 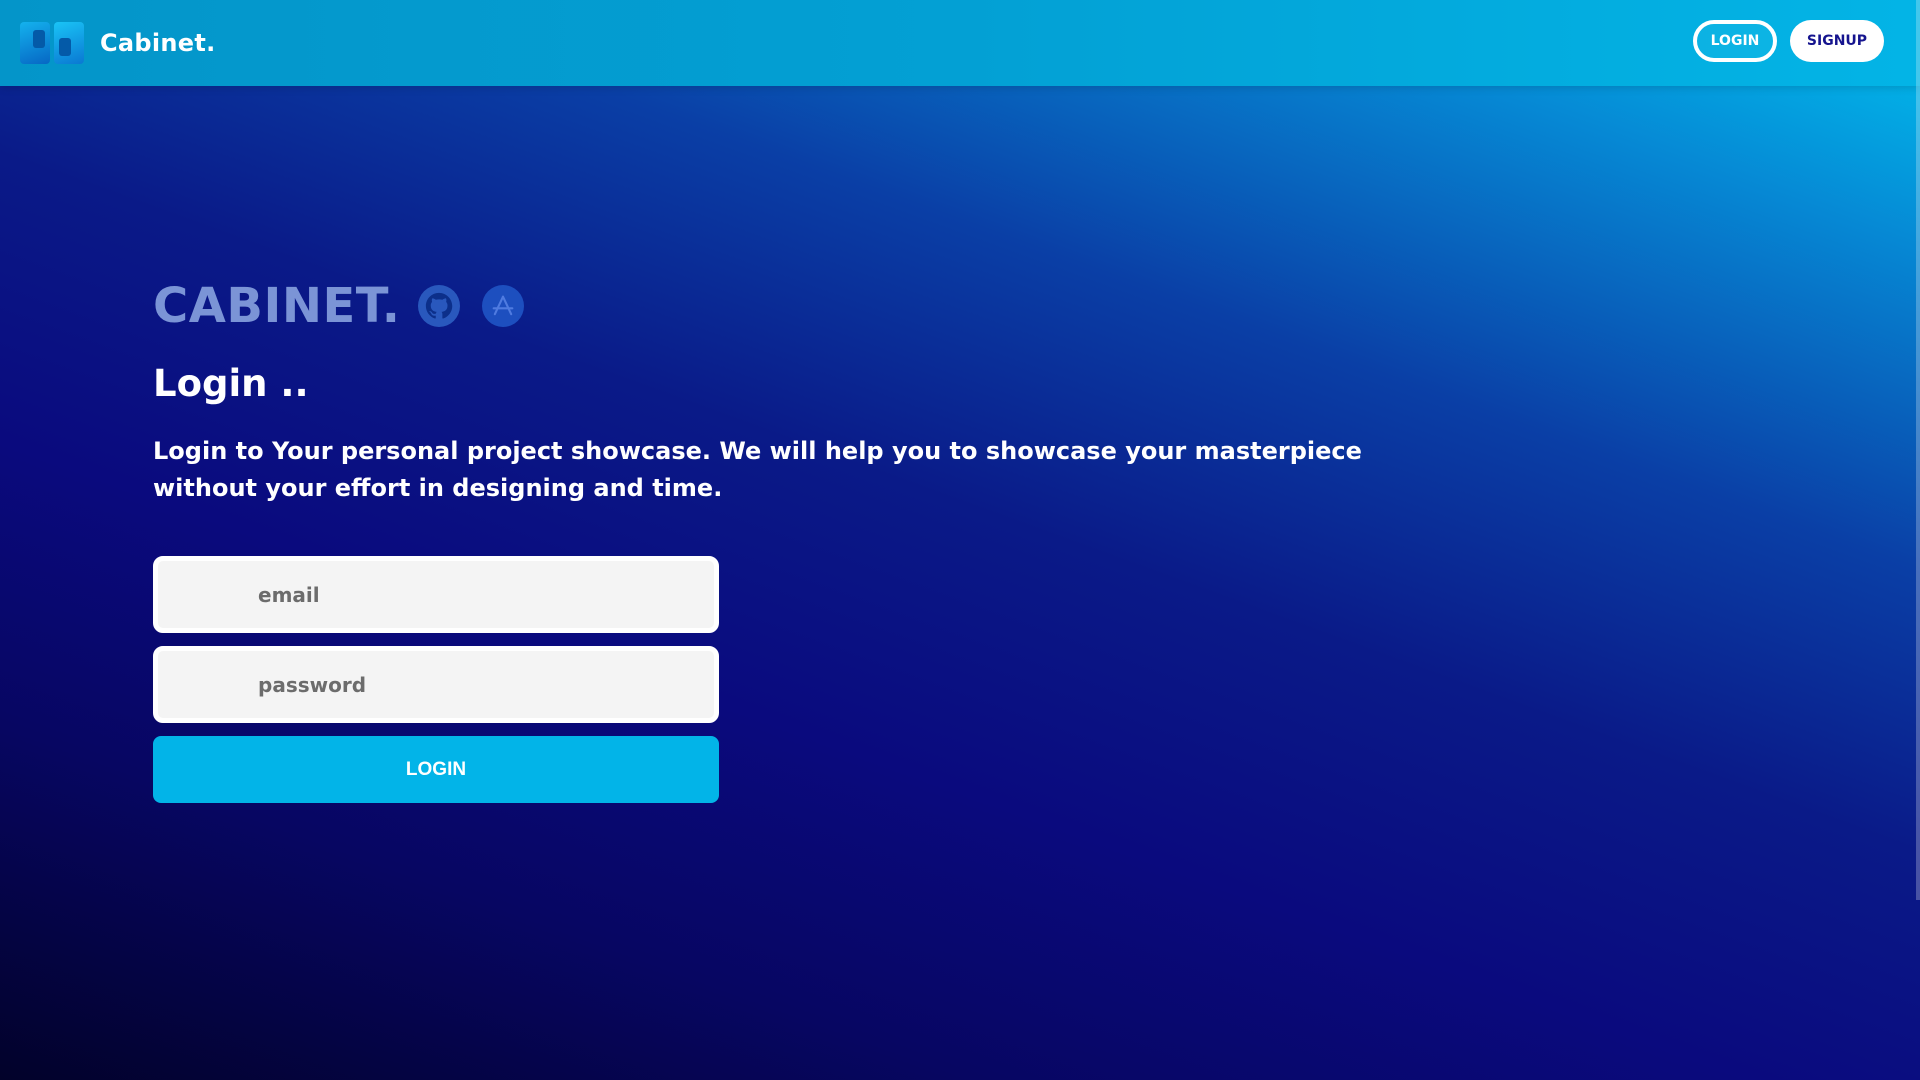 I want to click on github-link, so click(x=439, y=306).